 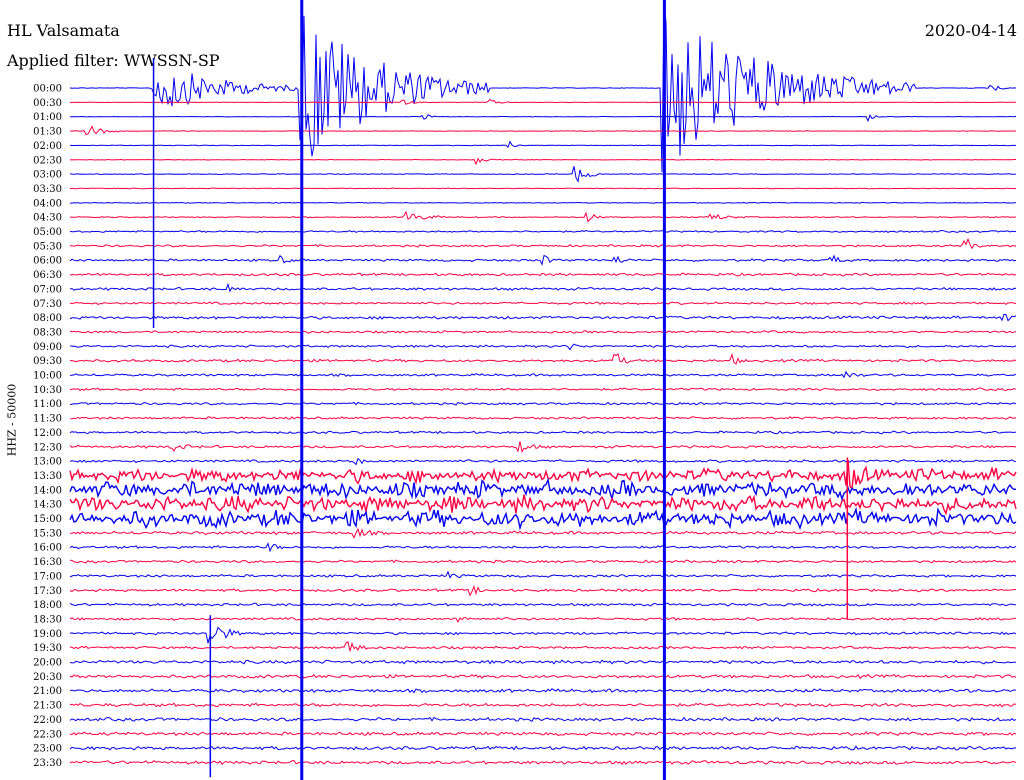 What do you see at coordinates (47, 763) in the screenshot?
I see `hour-label: 23:30` at bounding box center [47, 763].